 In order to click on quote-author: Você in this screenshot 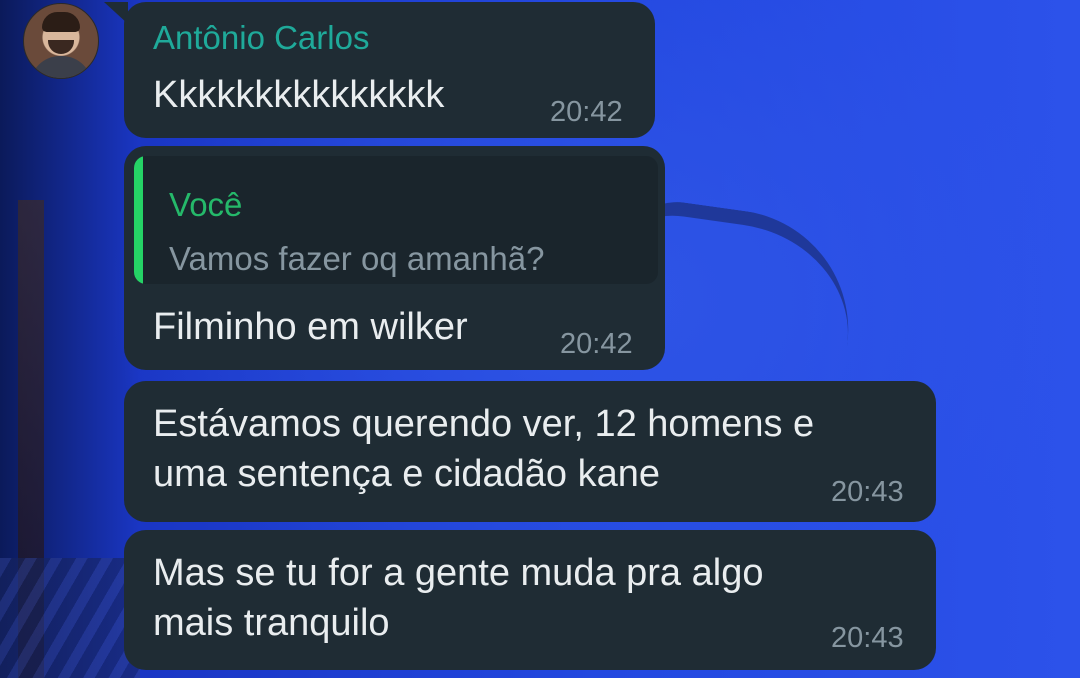, I will do `click(206, 204)`.